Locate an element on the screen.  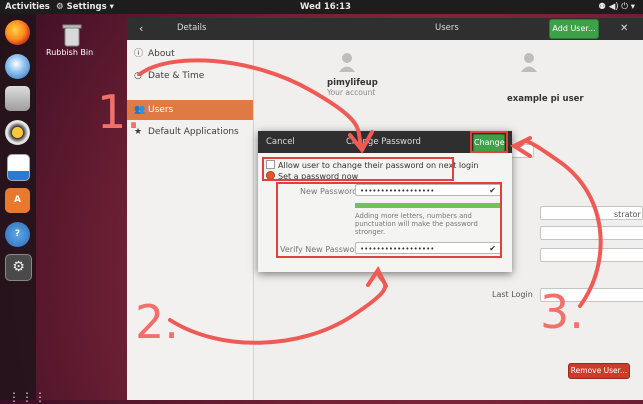
step-number: 2. is located at coordinates (157, 322).